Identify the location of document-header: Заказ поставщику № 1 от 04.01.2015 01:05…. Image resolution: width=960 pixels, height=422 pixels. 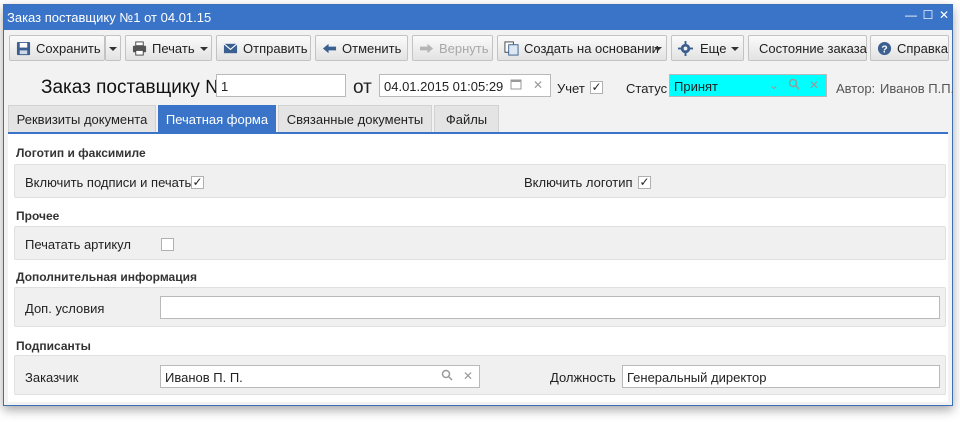
(479, 86).